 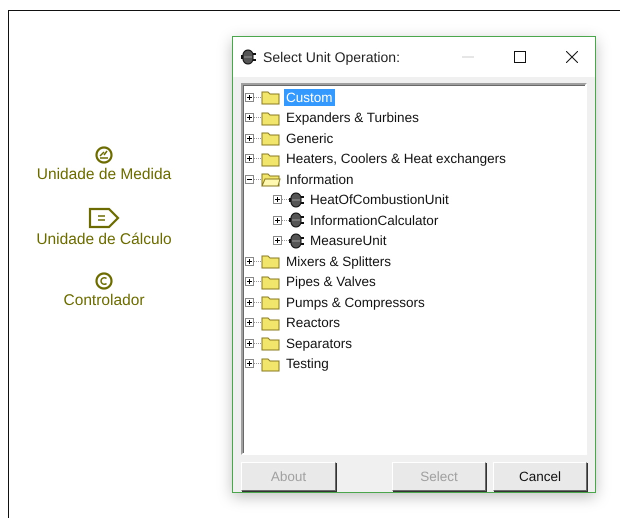 I want to click on close-icon, so click(x=572, y=57).